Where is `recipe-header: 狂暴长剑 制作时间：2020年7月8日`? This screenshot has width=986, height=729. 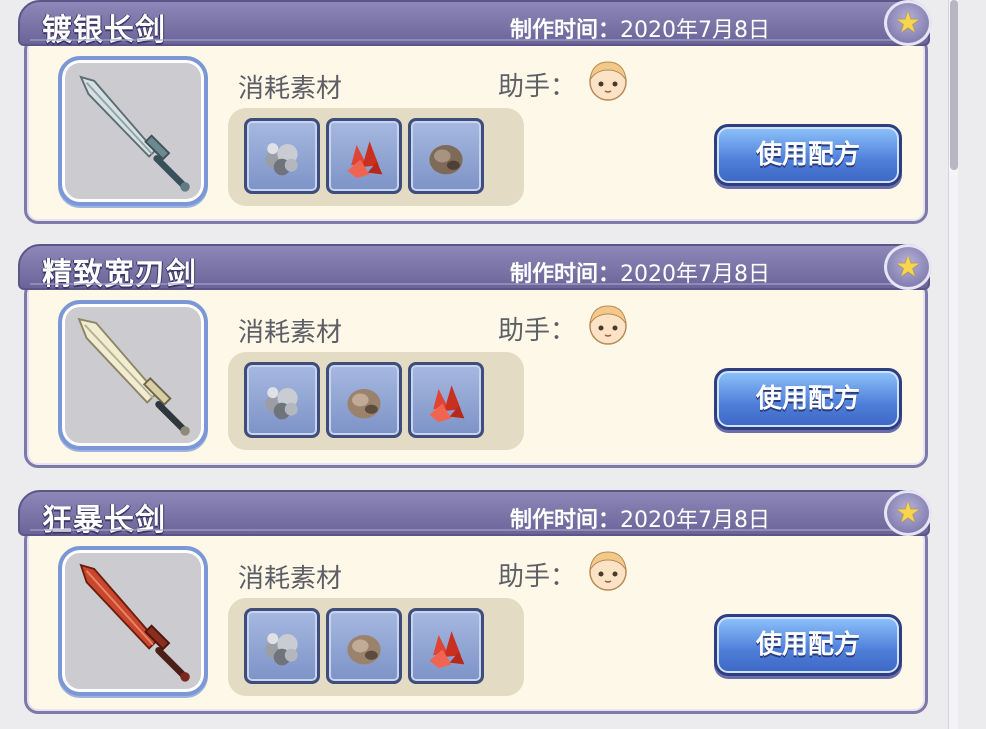 recipe-header: 狂暴长剑 制作时间：2020年7月8日 is located at coordinates (474, 514).